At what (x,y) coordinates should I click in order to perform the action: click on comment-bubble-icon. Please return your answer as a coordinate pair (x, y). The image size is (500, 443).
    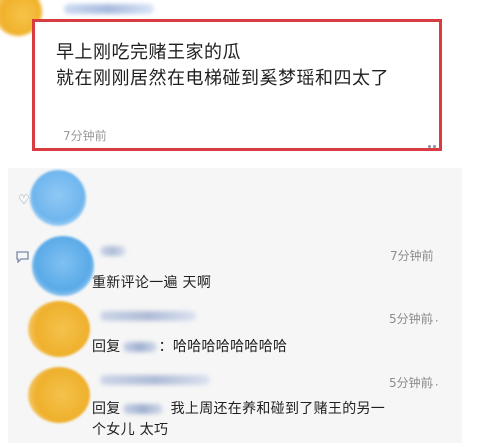
    Looking at the image, I should click on (22, 258).